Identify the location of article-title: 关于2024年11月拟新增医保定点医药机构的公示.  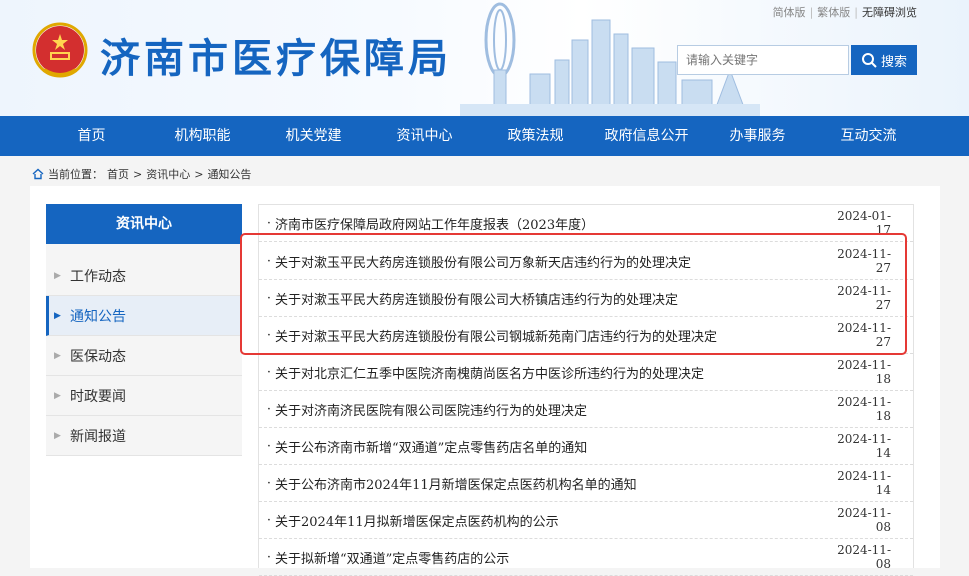
(549, 520).